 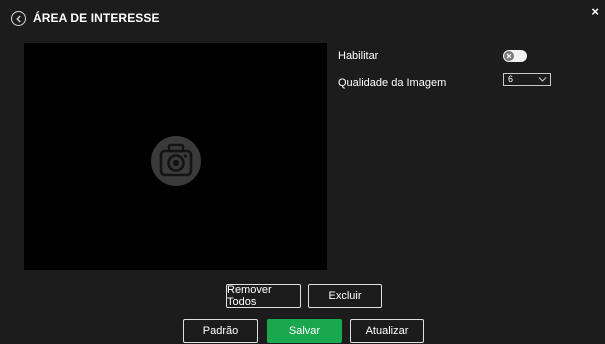 What do you see at coordinates (220, 331) in the screenshot?
I see `default-button: Padrão` at bounding box center [220, 331].